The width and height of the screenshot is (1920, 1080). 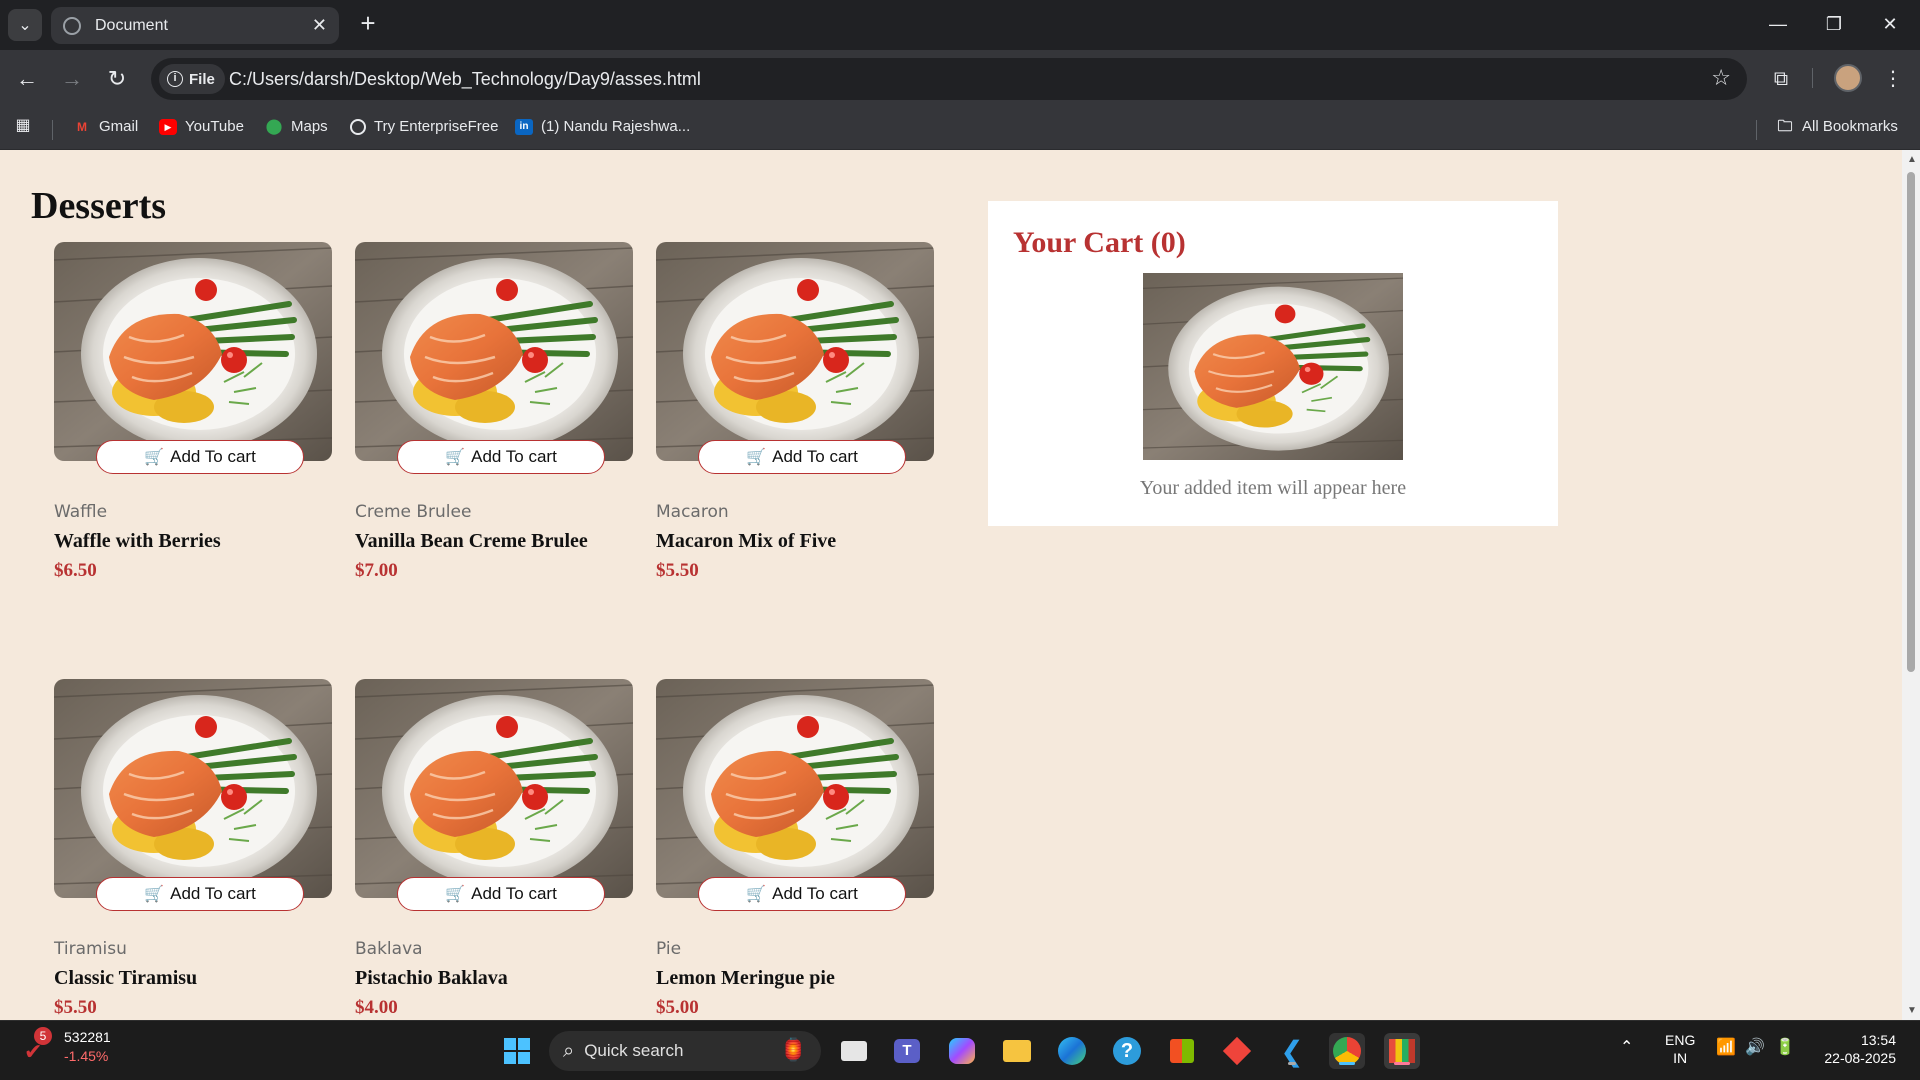 I want to click on close-tab-icon: ✕, so click(x=319, y=25).